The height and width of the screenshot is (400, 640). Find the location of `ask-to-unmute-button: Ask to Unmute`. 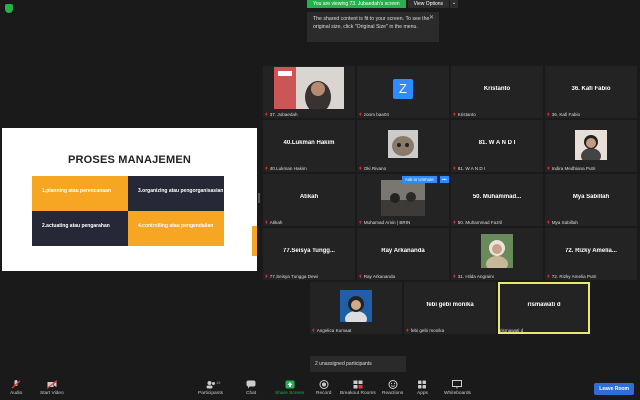

ask-to-unmute-button: Ask to Unmute is located at coordinates (419, 179).